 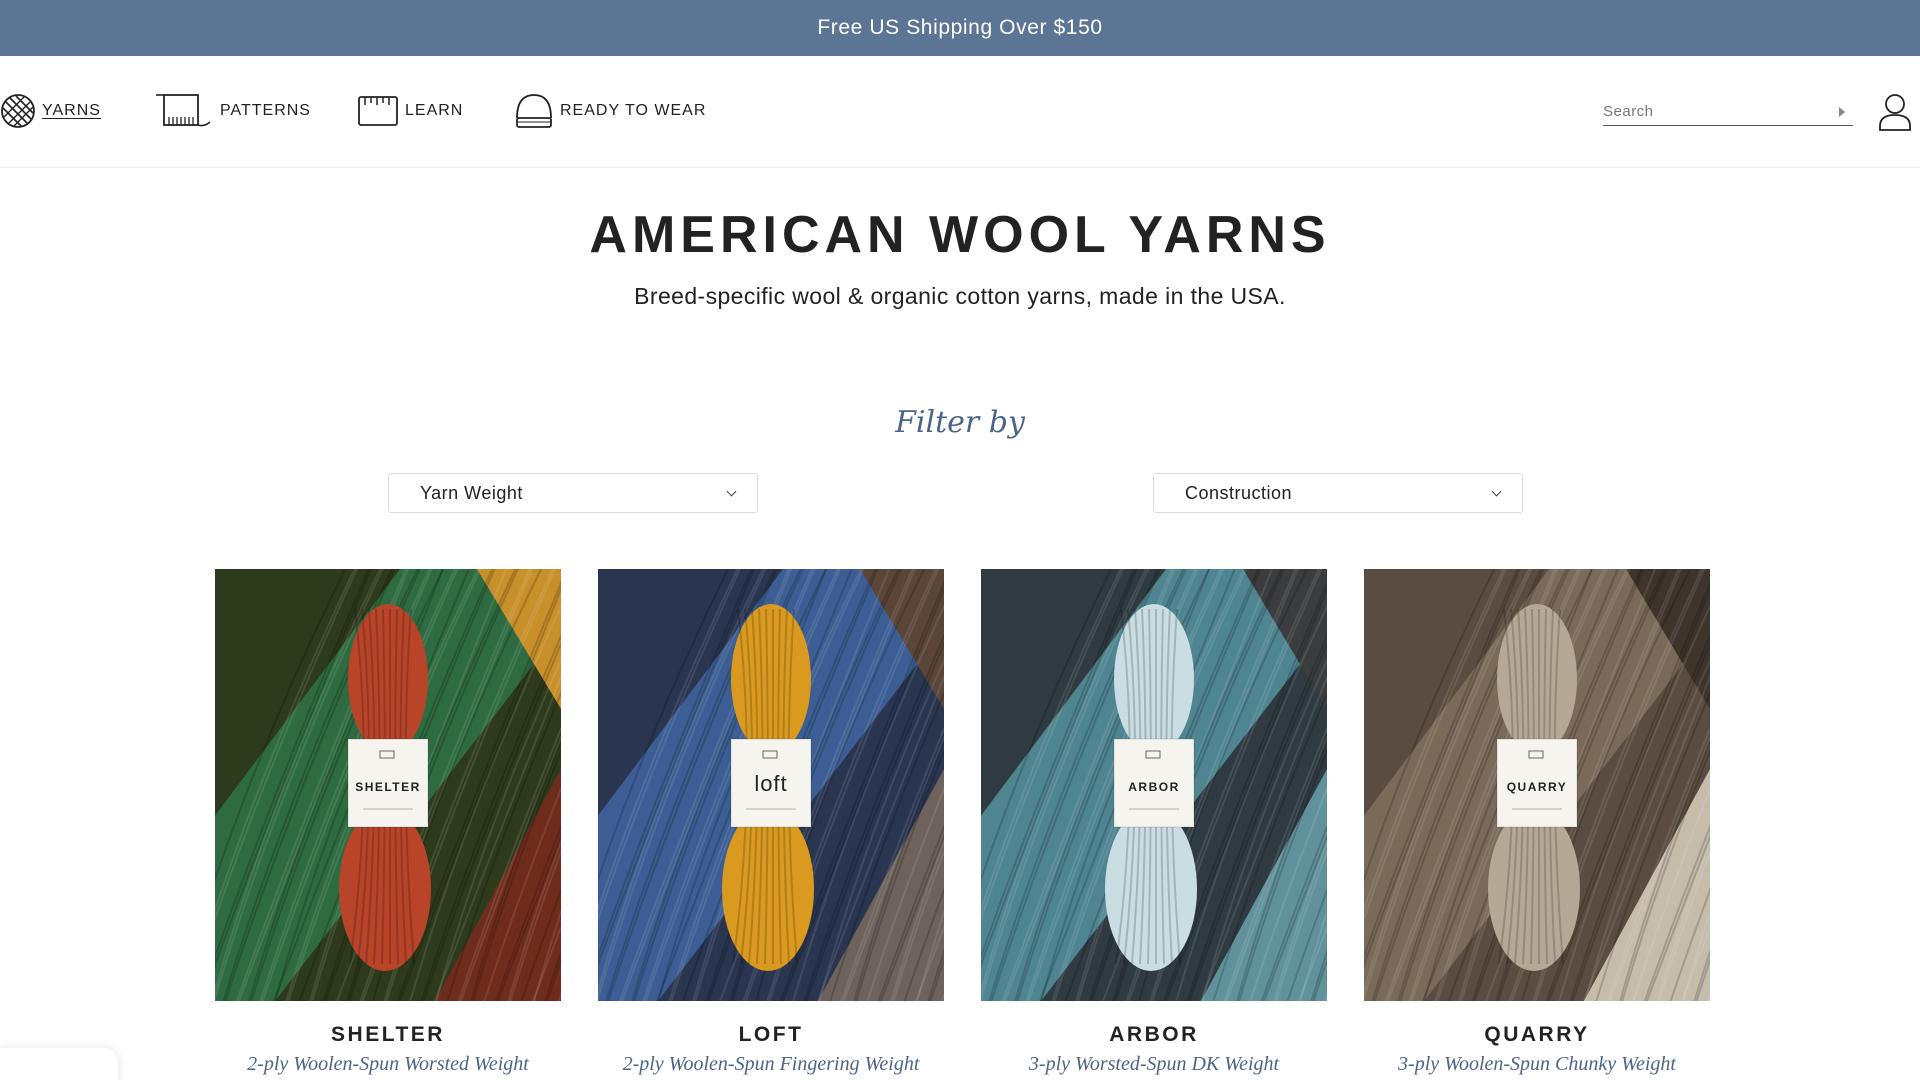 I want to click on yarn-weight-select: Yarn Weight, so click(x=573, y=493).